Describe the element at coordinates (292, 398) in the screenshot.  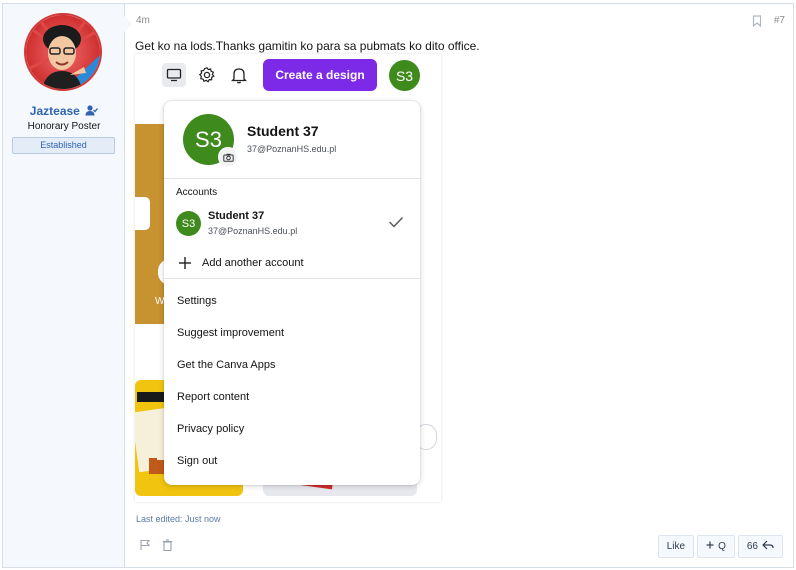
I see `menu-item-report-content: Report content` at that location.